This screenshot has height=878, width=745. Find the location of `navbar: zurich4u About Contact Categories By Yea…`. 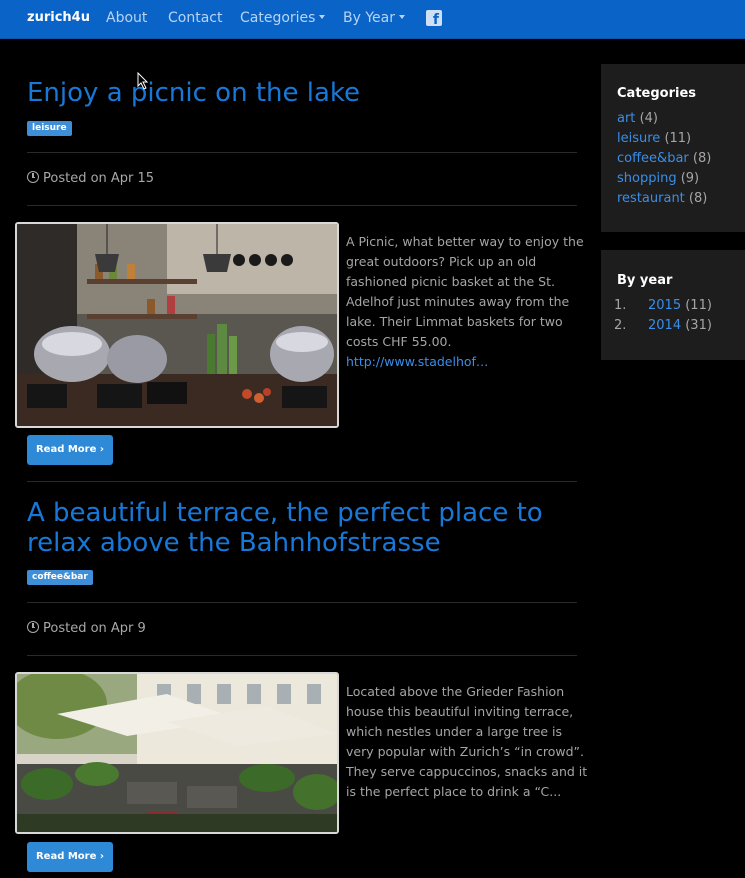

navbar: zurich4u About Contact Categories By Yea… is located at coordinates (372, 19).